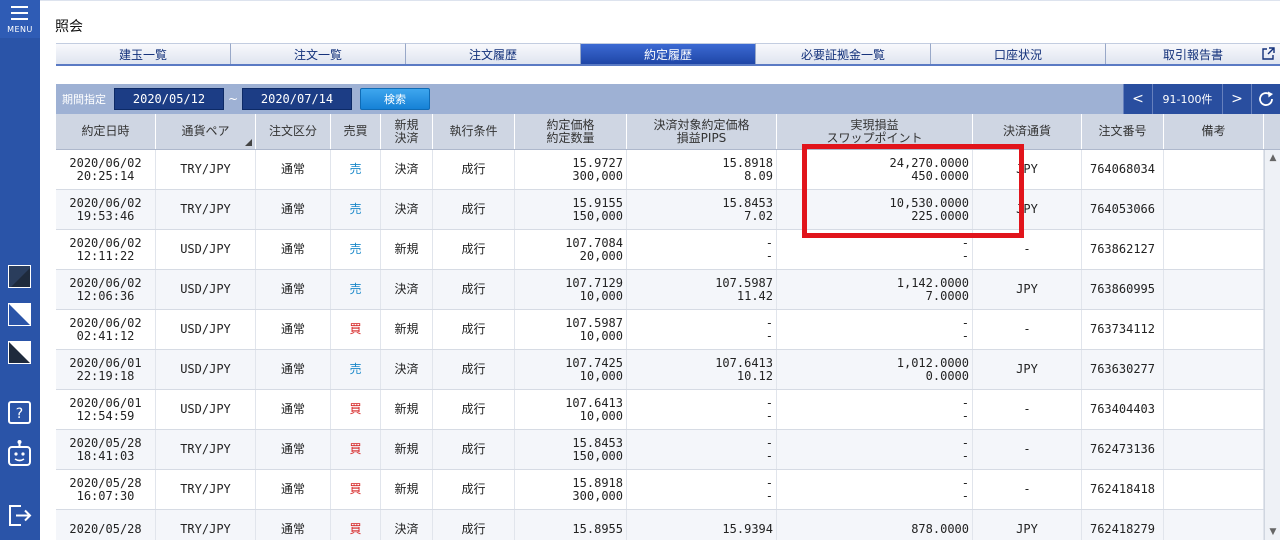 This screenshot has height=540, width=1280. Describe the element at coordinates (702, 131) in the screenshot. I see `col-target-price-pips: 決済対象約定価格 損益PIPS` at that location.